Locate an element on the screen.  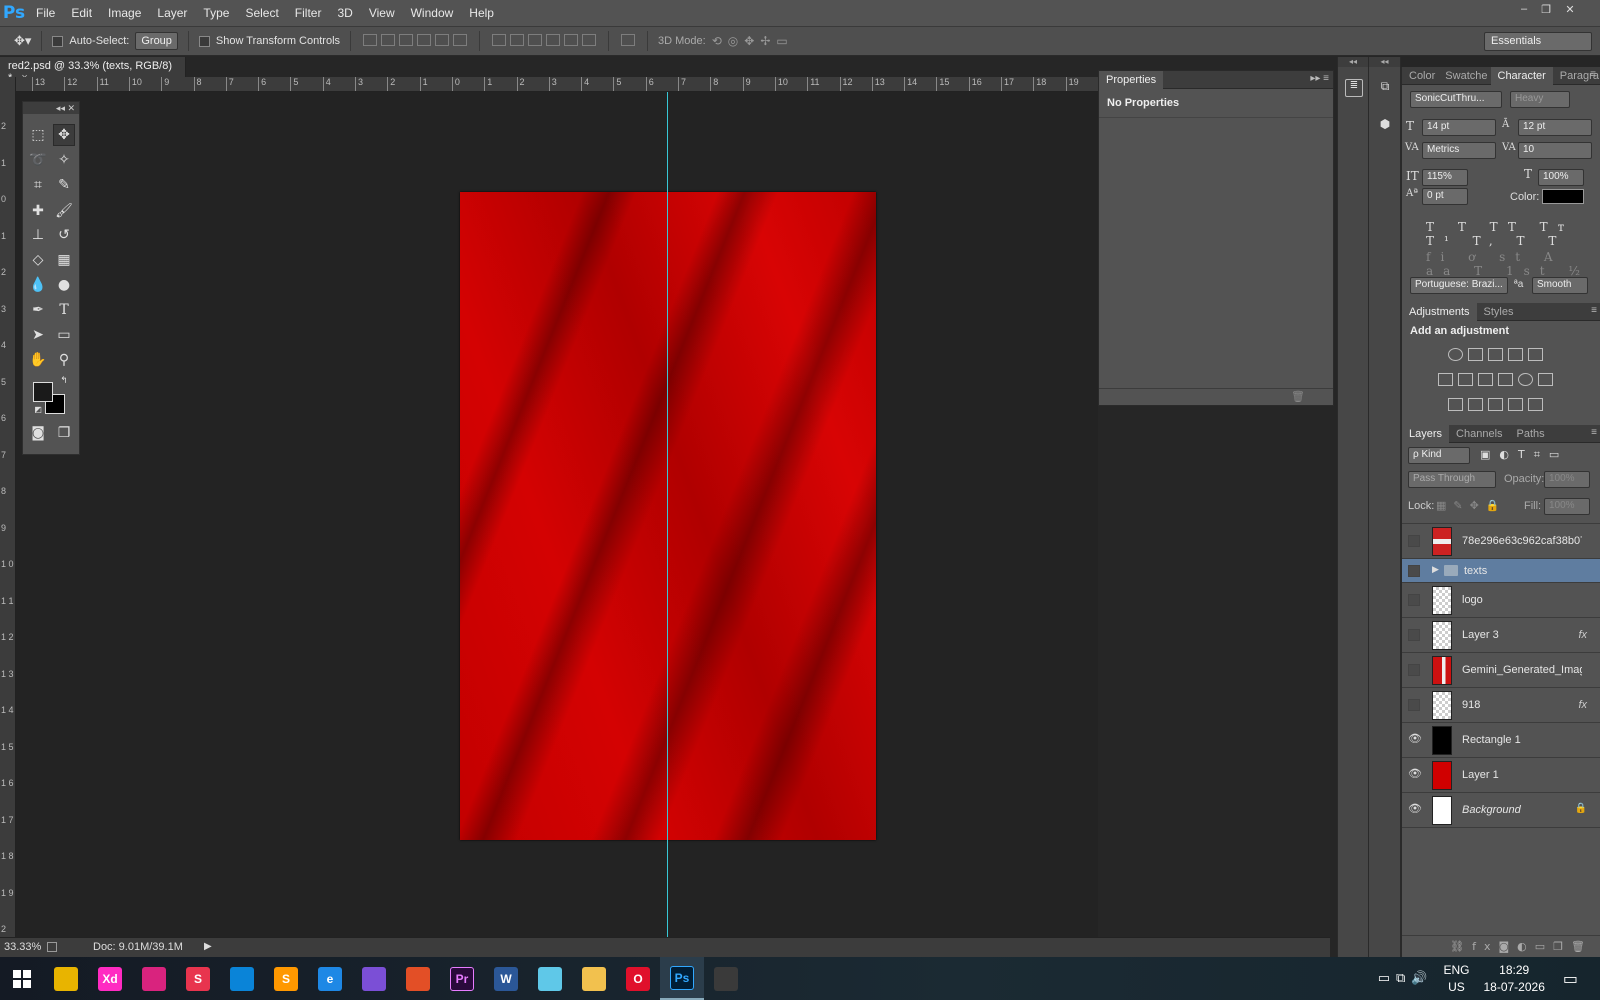
layer-row: 👁 Background 🔒 is located at coordinates (1501, 810).